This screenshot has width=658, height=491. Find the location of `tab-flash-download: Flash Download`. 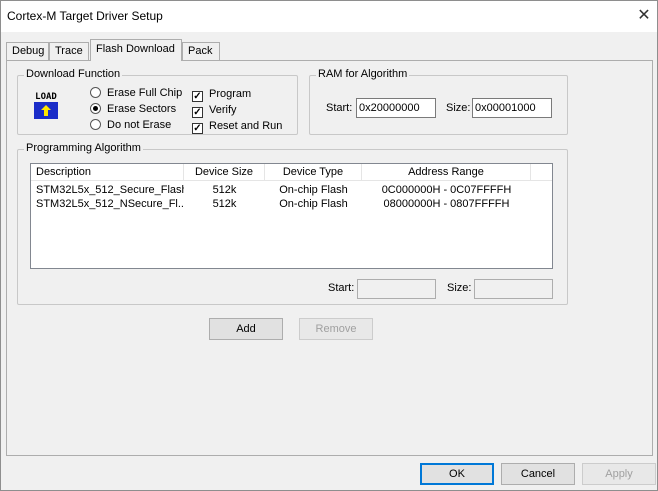

tab-flash-download: Flash Download is located at coordinates (136, 50).